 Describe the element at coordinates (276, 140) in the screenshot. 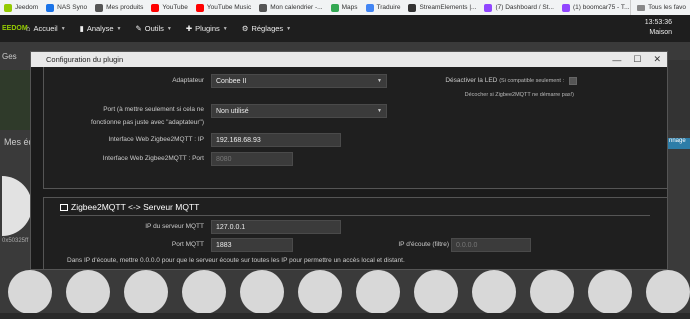

I see `web-ip-input: 192.168.68.93` at that location.